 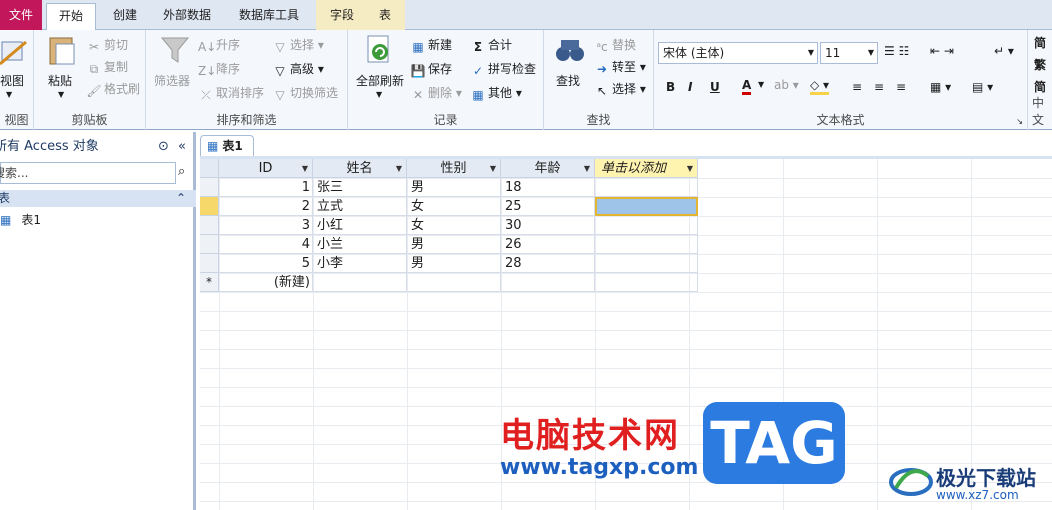 What do you see at coordinates (385, 16) in the screenshot?
I see `tab-table: 表` at bounding box center [385, 16].